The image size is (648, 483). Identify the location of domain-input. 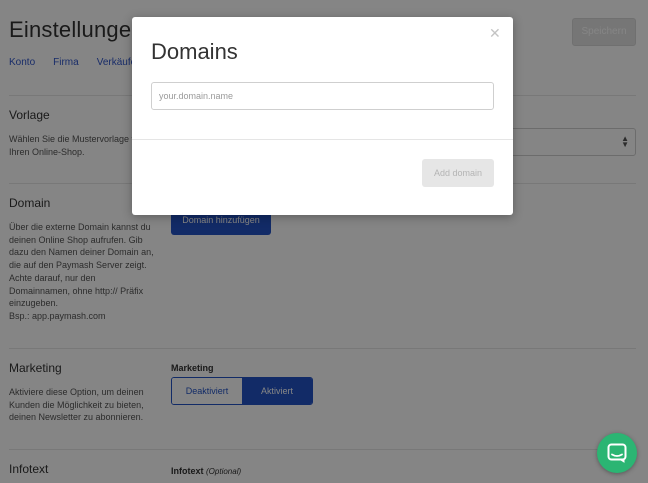
(322, 96).